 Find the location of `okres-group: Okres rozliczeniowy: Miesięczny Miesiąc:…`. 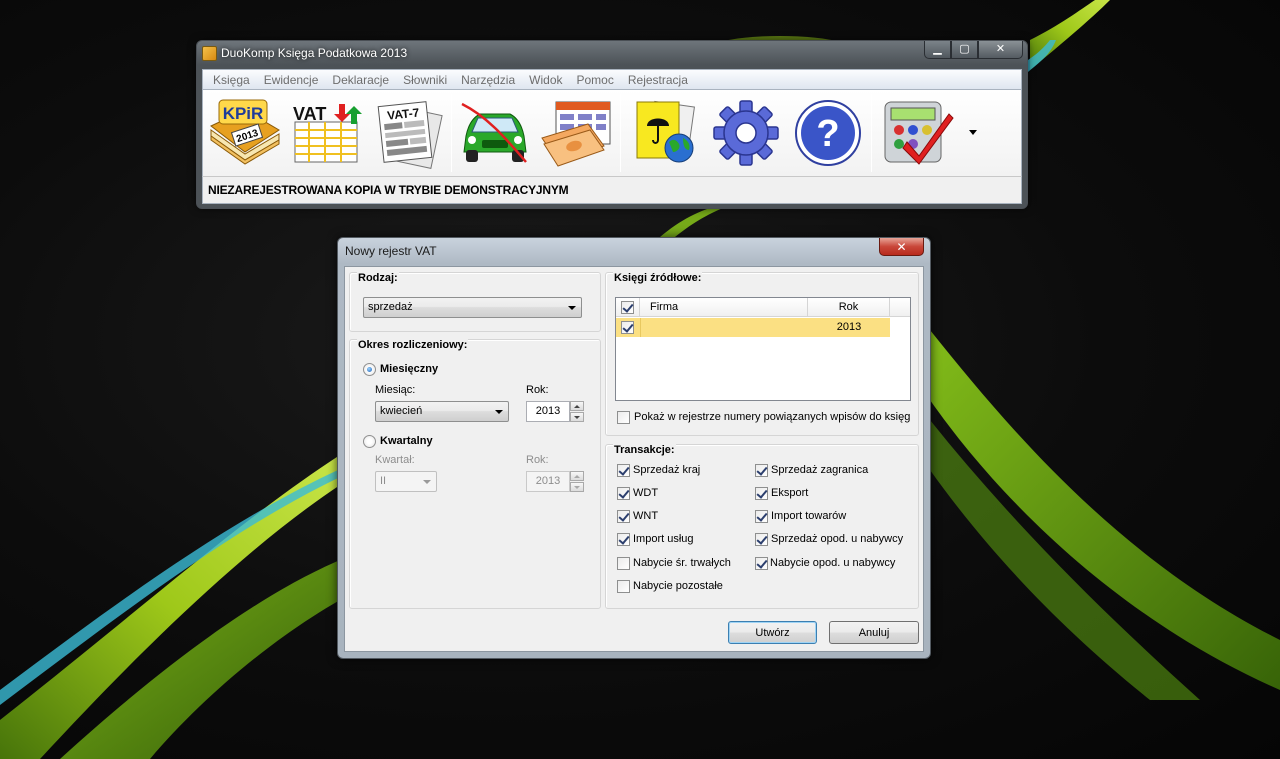

okres-group: Okres rozliczeniowy: Miesięczny Miesiąc:… is located at coordinates (475, 474).